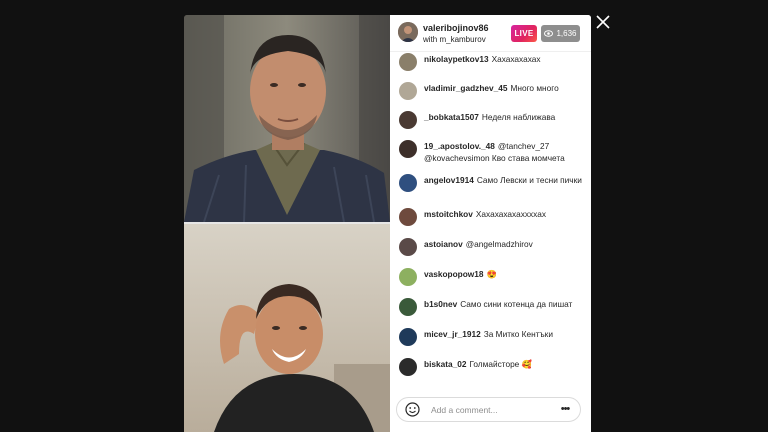 The width and height of the screenshot is (768, 432). I want to click on comment-item: astoianov @angelmadzhirov, so click(493, 247).